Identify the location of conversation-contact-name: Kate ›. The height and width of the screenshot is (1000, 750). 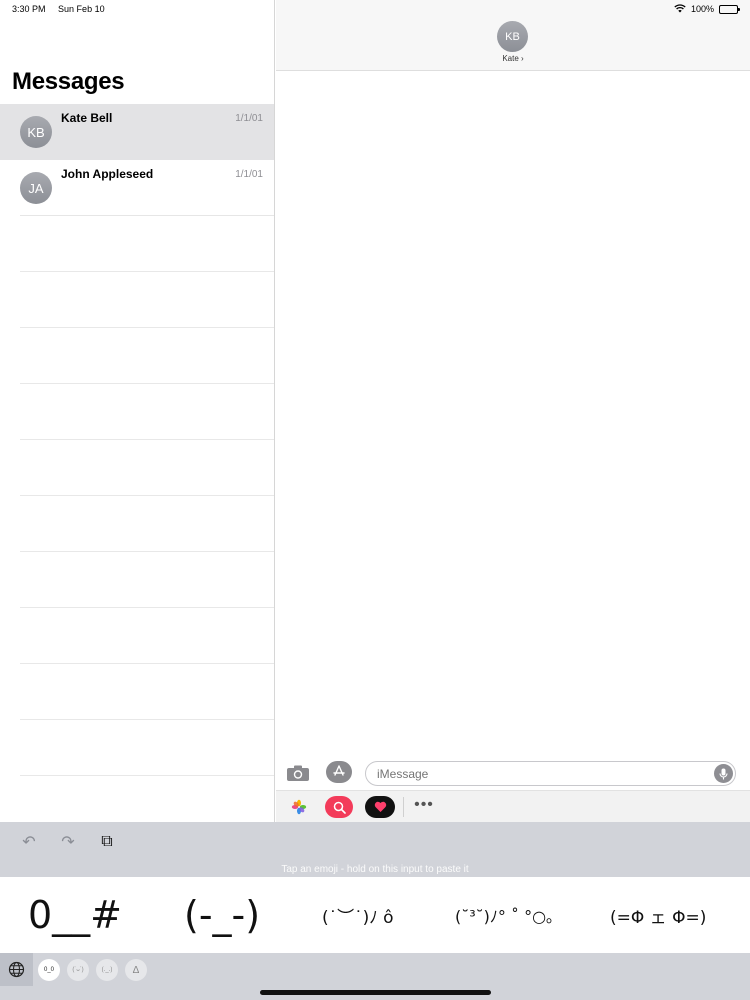
(513, 58).